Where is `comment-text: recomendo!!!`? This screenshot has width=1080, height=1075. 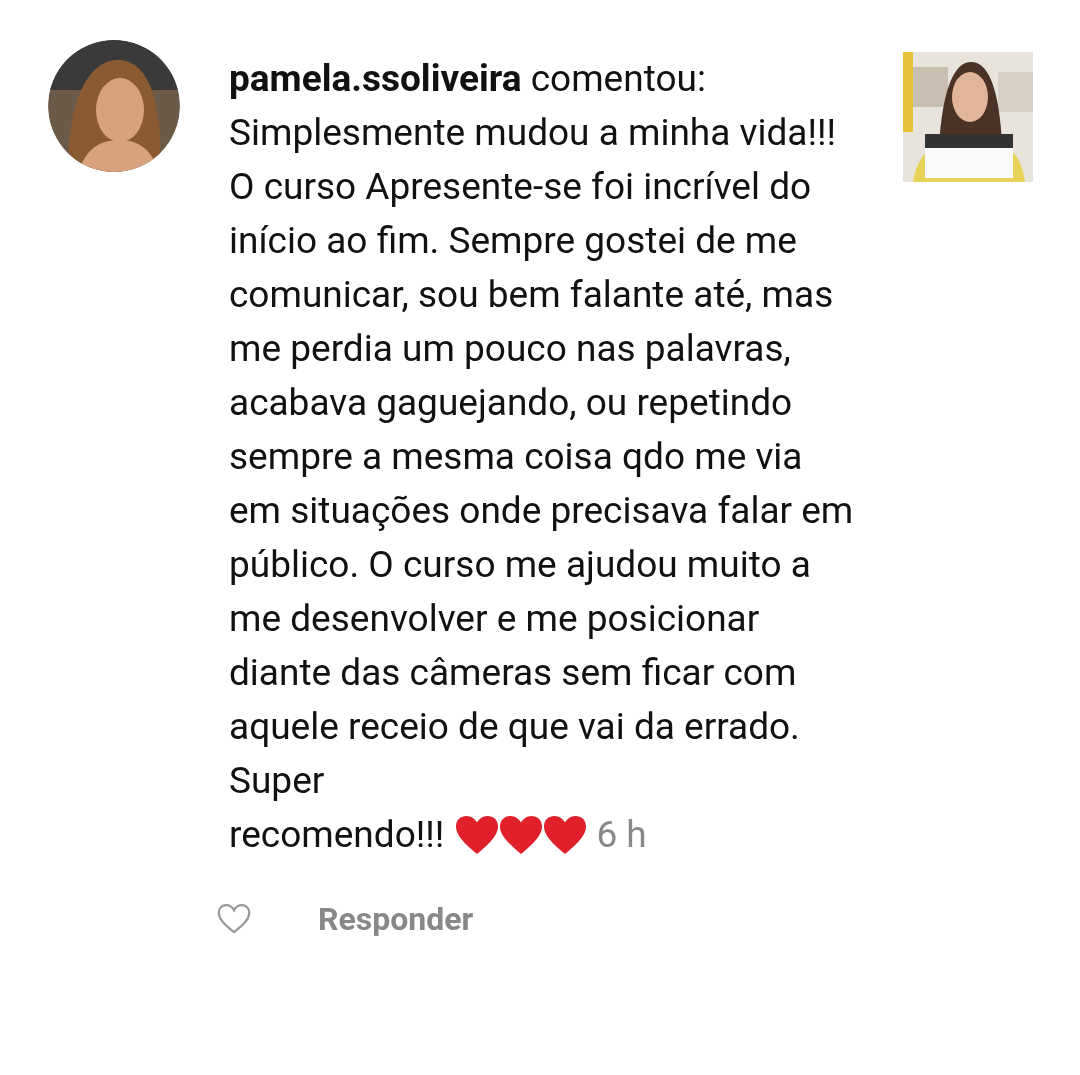
comment-text: recomendo!!! is located at coordinates (337, 835).